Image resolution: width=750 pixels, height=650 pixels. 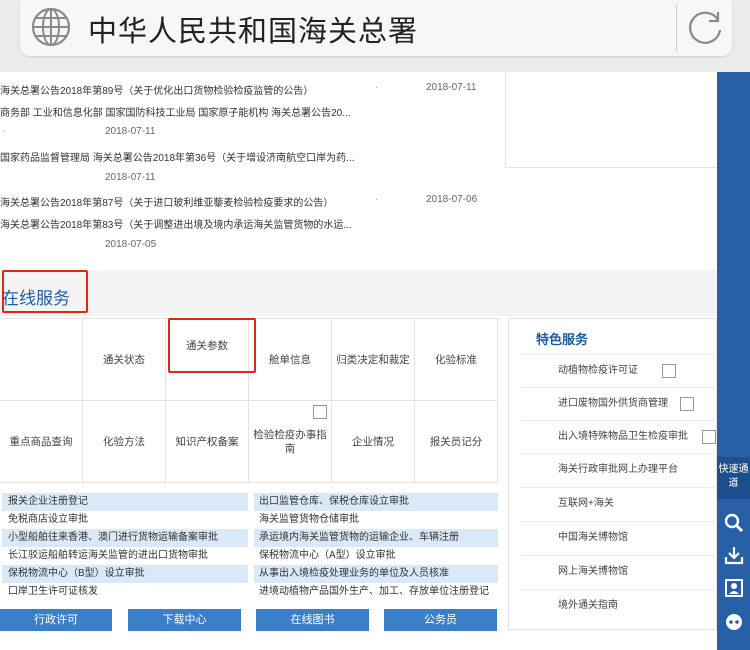 I want to click on robot-icon, so click(x=734, y=621).